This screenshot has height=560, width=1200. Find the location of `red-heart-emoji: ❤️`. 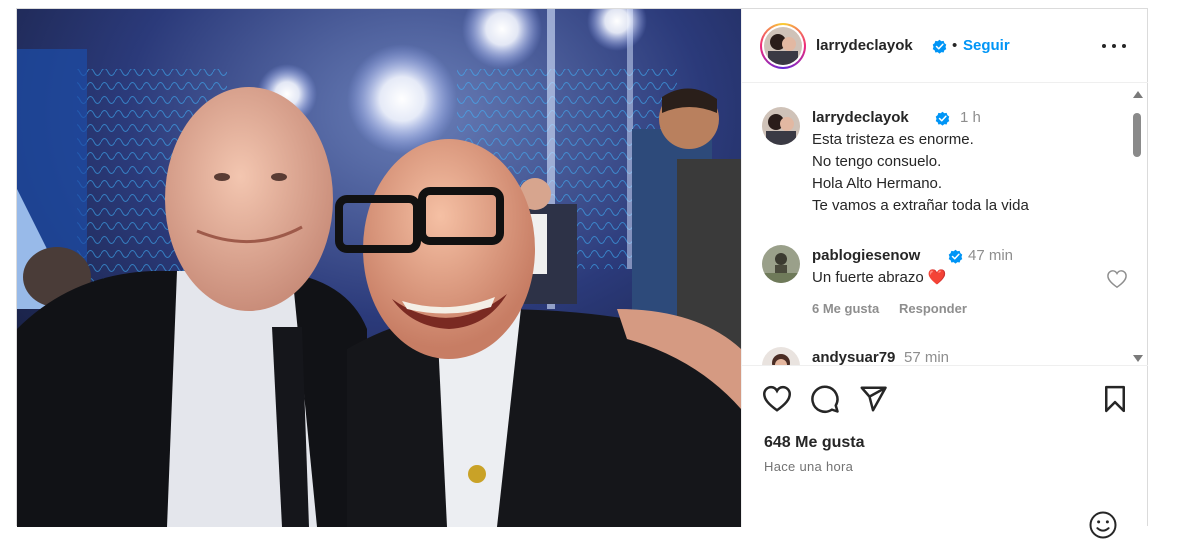

red-heart-emoji: ❤️ is located at coordinates (937, 277).